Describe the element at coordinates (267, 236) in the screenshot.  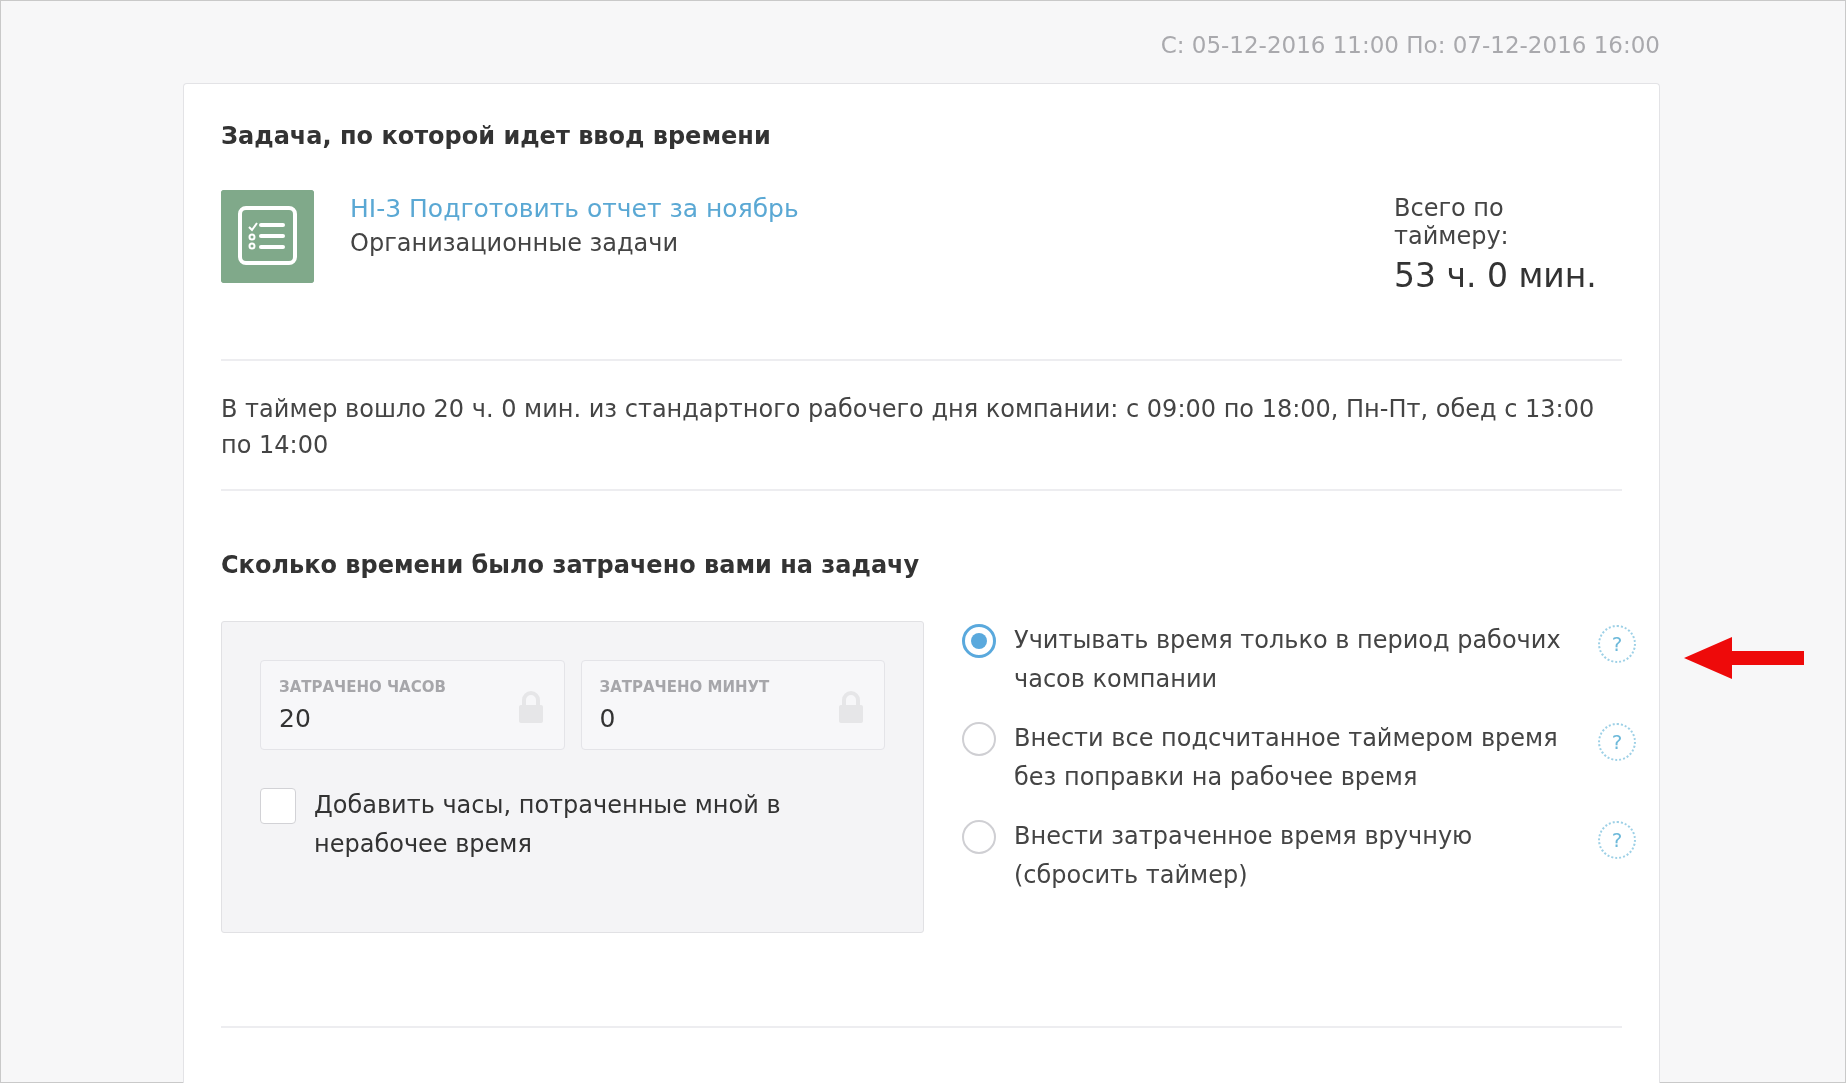
I see `task-list-icon` at that location.